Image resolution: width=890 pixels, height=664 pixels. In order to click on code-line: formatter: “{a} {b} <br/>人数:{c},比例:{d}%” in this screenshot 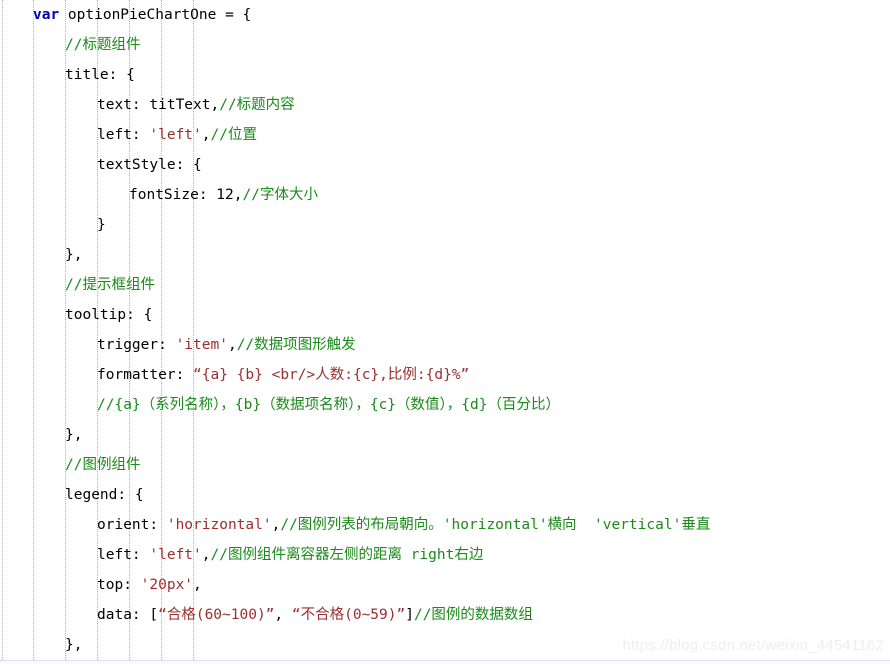, I will do `click(445, 375)`.